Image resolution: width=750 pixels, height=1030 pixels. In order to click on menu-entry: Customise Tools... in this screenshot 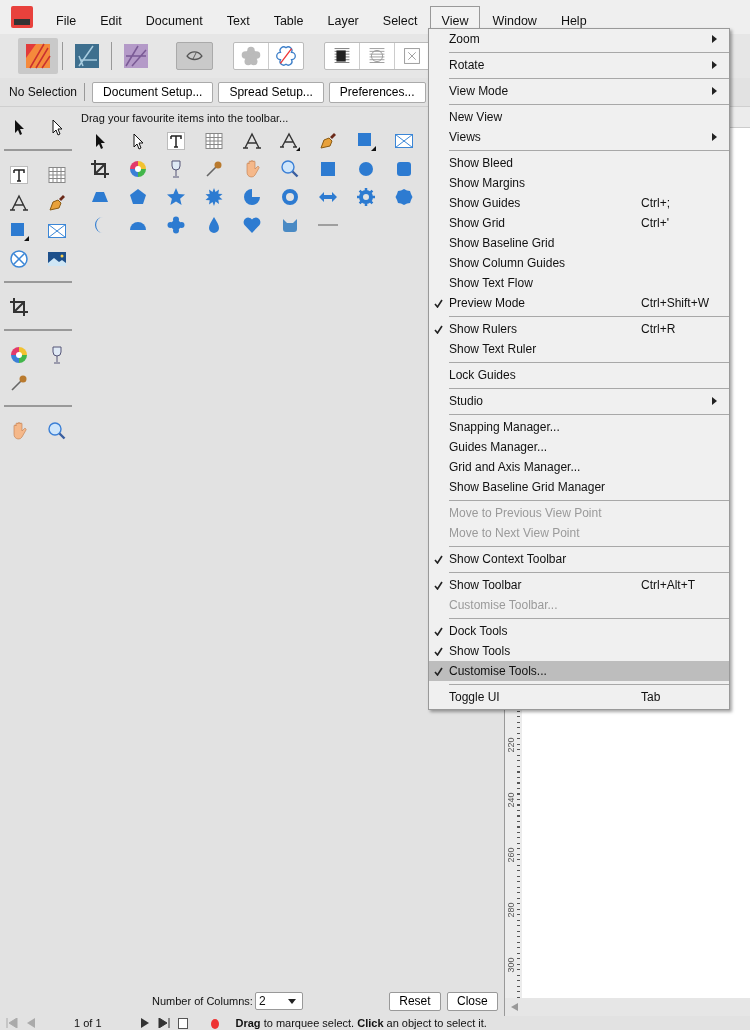, I will do `click(579, 671)`.